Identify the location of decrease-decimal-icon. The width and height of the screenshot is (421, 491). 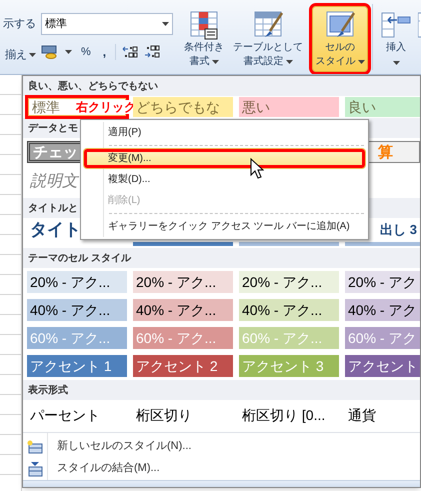
(152, 52).